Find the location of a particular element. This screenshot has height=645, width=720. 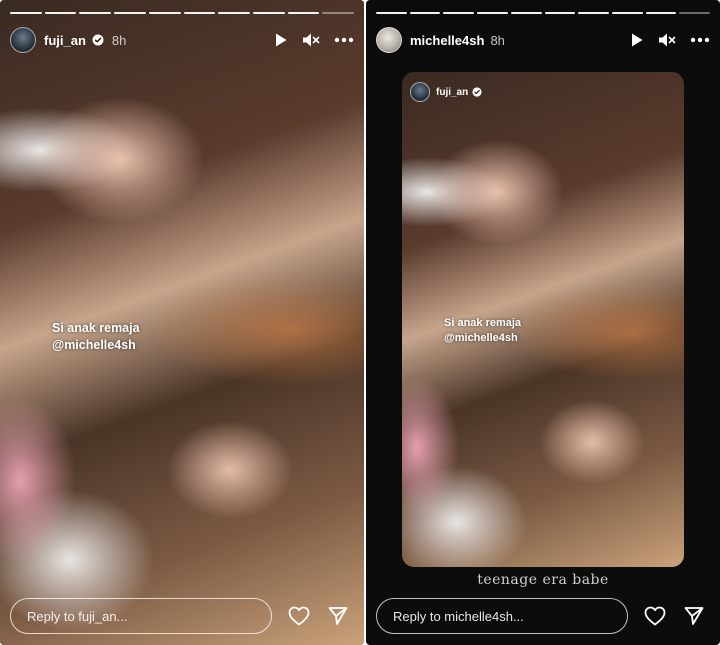

shared-story-caption: Si anak remaja @michelle4sh is located at coordinates (482, 331).